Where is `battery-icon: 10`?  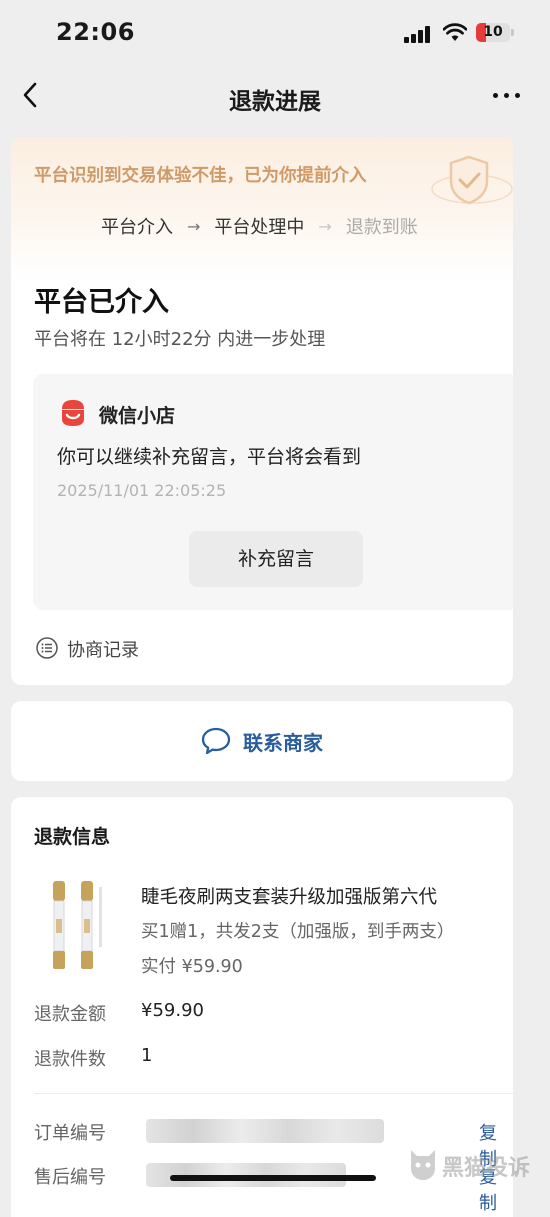 battery-icon: 10 is located at coordinates (493, 32).